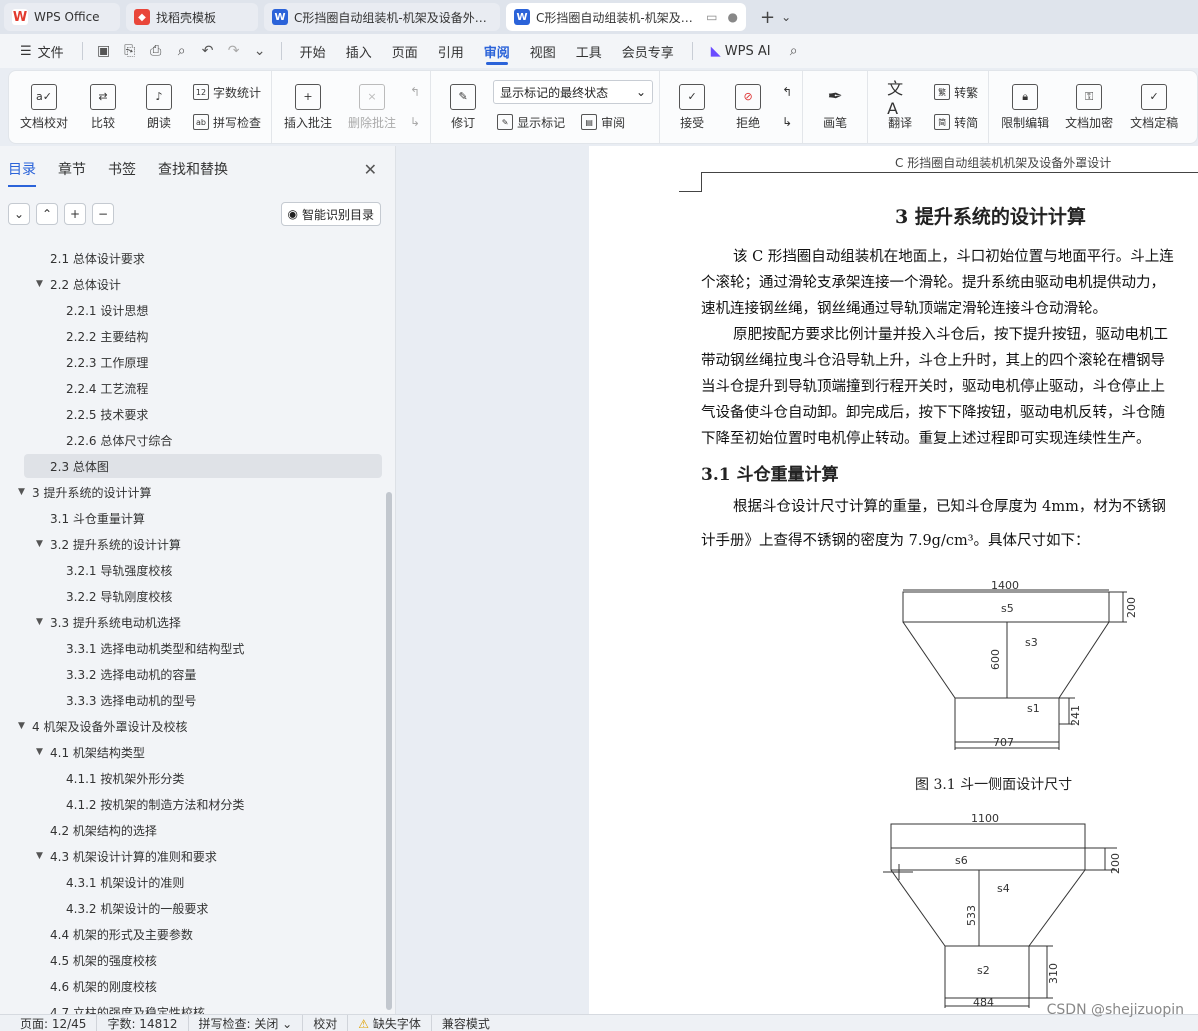 This screenshot has width=1198, height=1031. What do you see at coordinates (22, 173) in the screenshot?
I see `tab-toc: 目录` at bounding box center [22, 173].